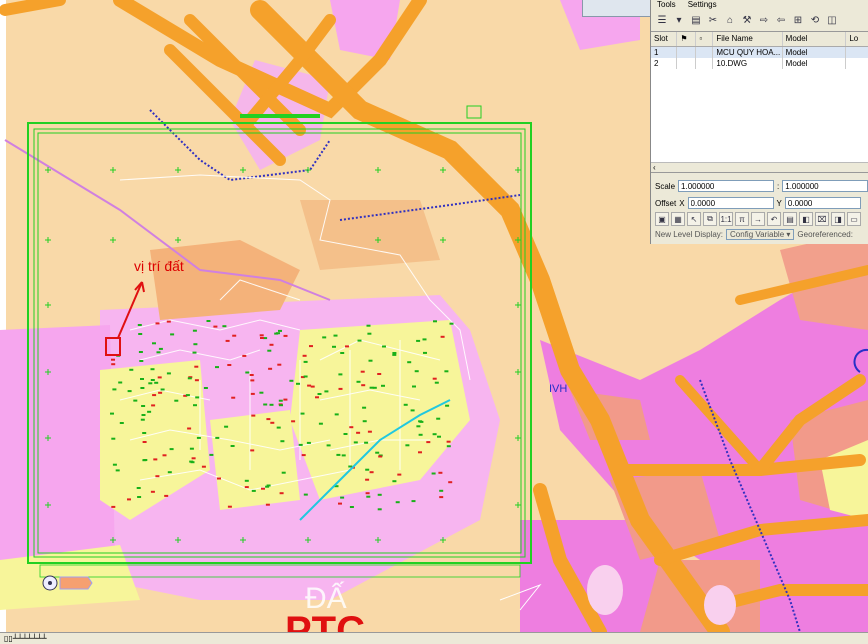 The image size is (868, 644). I want to click on row-model: Model, so click(815, 52).